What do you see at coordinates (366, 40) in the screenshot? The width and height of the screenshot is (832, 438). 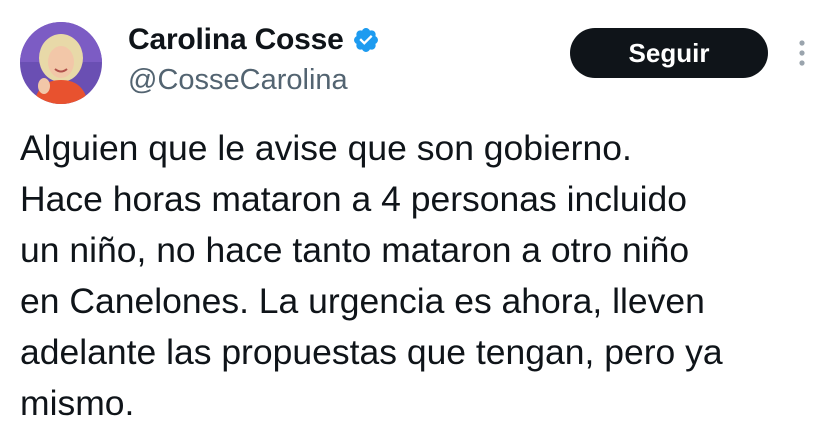 I see `verified-badge-icon` at bounding box center [366, 40].